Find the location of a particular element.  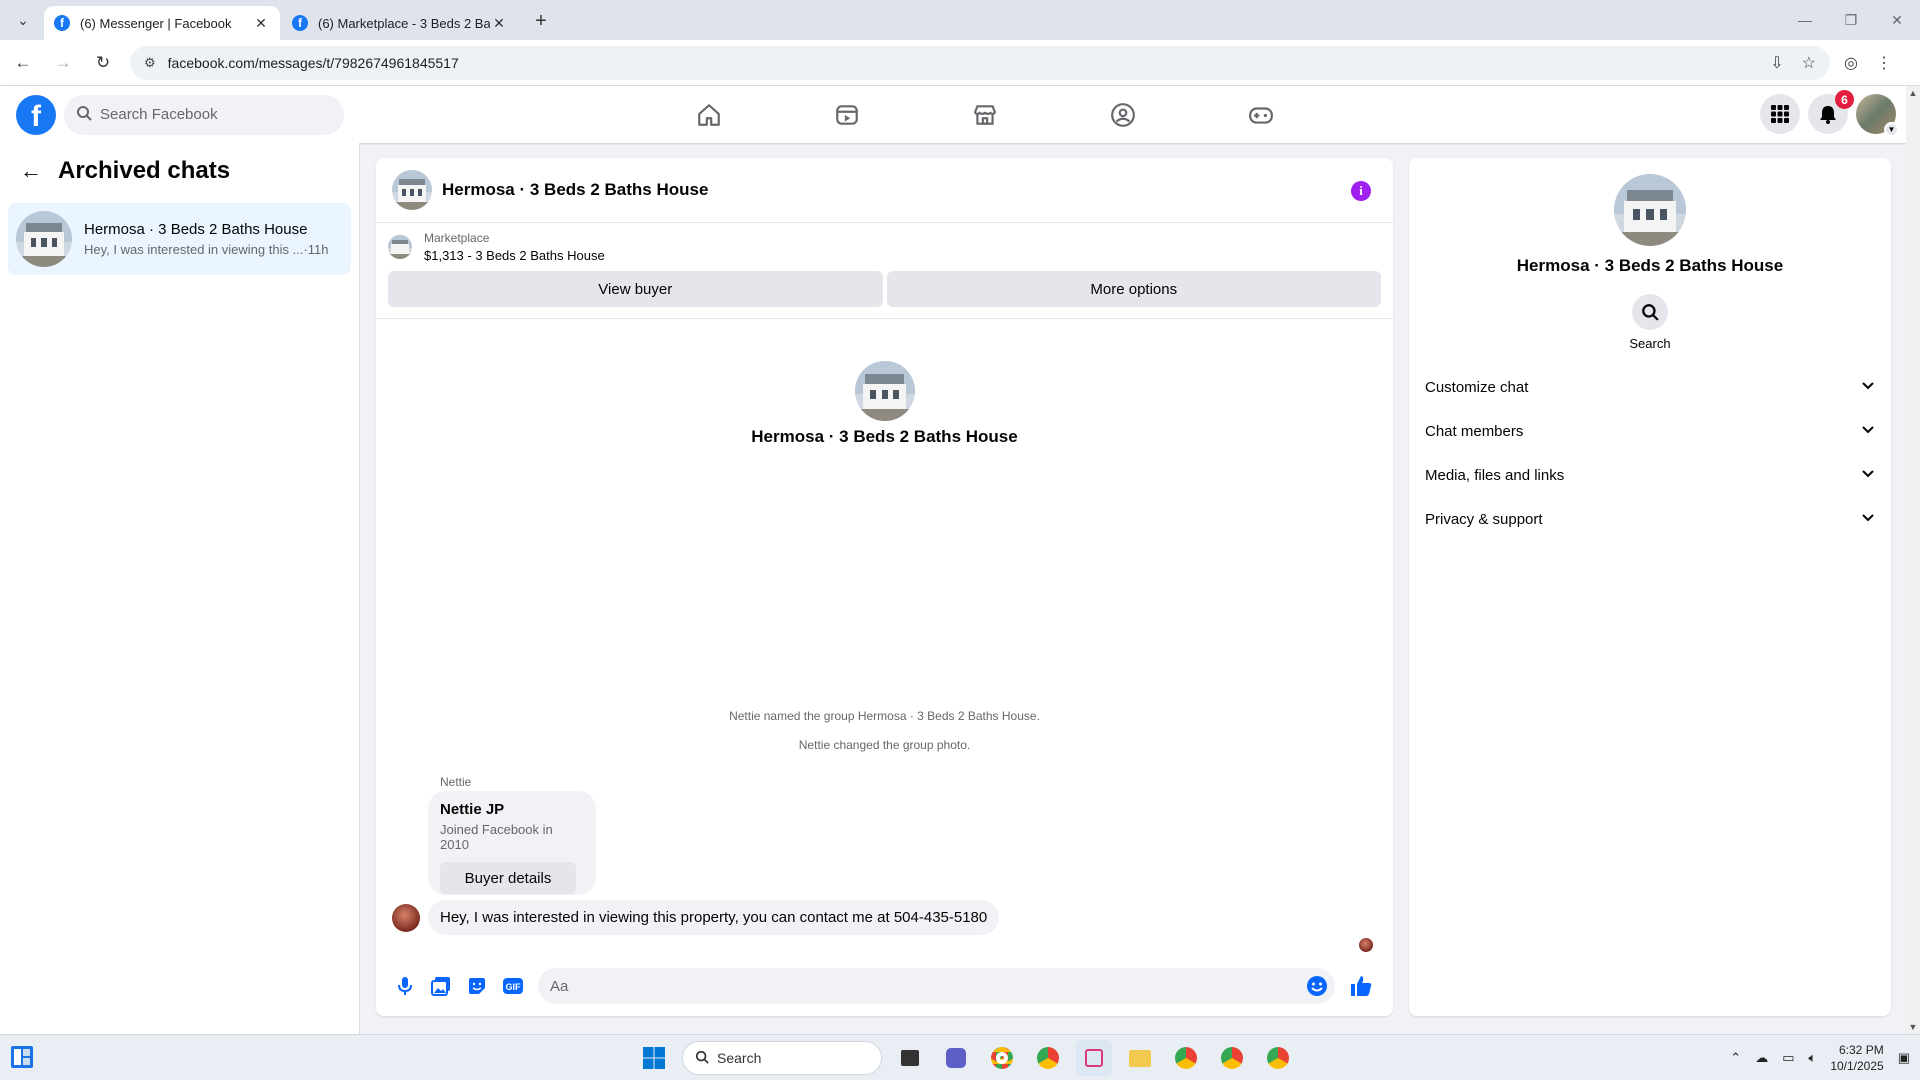

menu-grid-button is located at coordinates (1780, 114).